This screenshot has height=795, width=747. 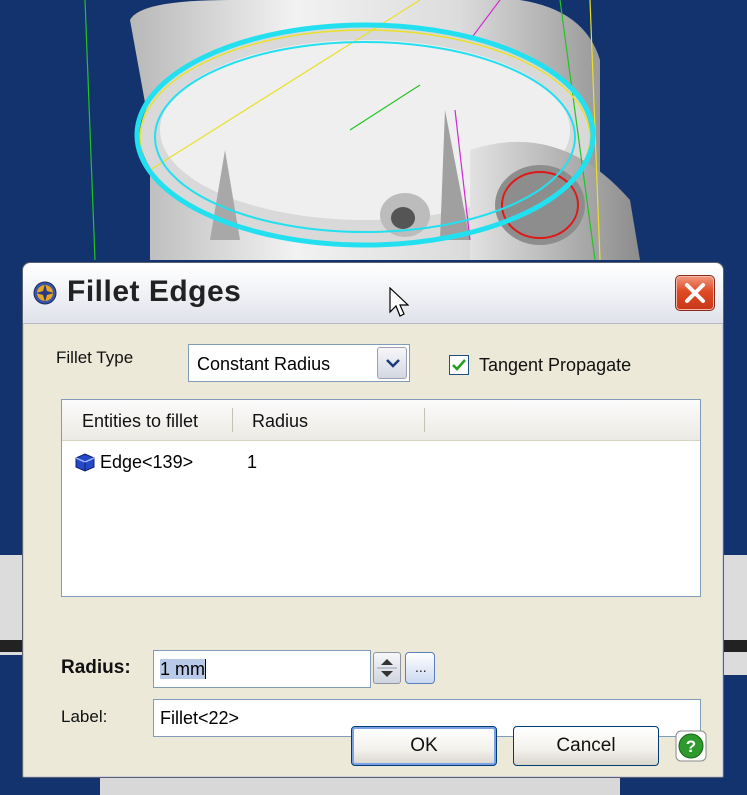 What do you see at coordinates (222, 463) in the screenshot?
I see `list-item: Edge<139> 1` at bounding box center [222, 463].